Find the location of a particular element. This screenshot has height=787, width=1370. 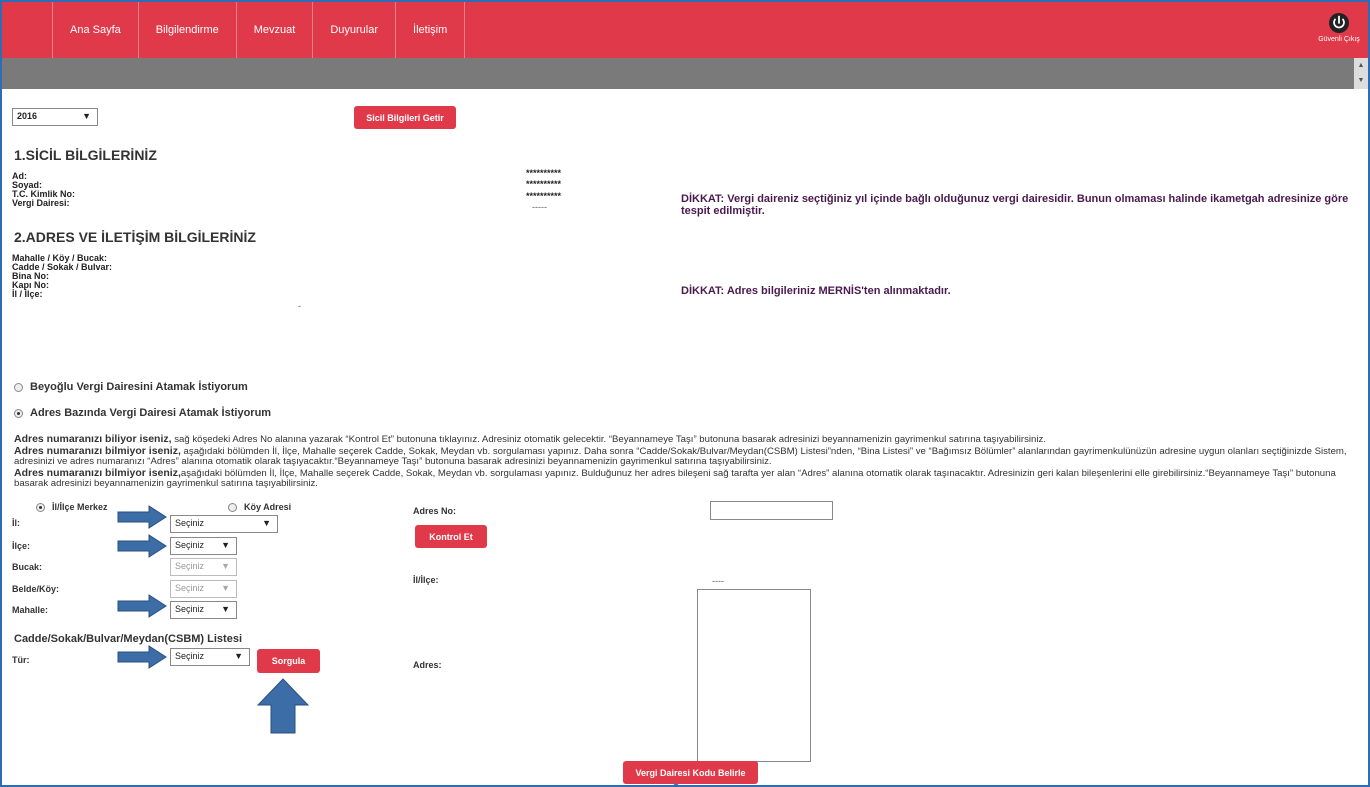

tur-select: Seçiniz ▼ is located at coordinates (210, 657).